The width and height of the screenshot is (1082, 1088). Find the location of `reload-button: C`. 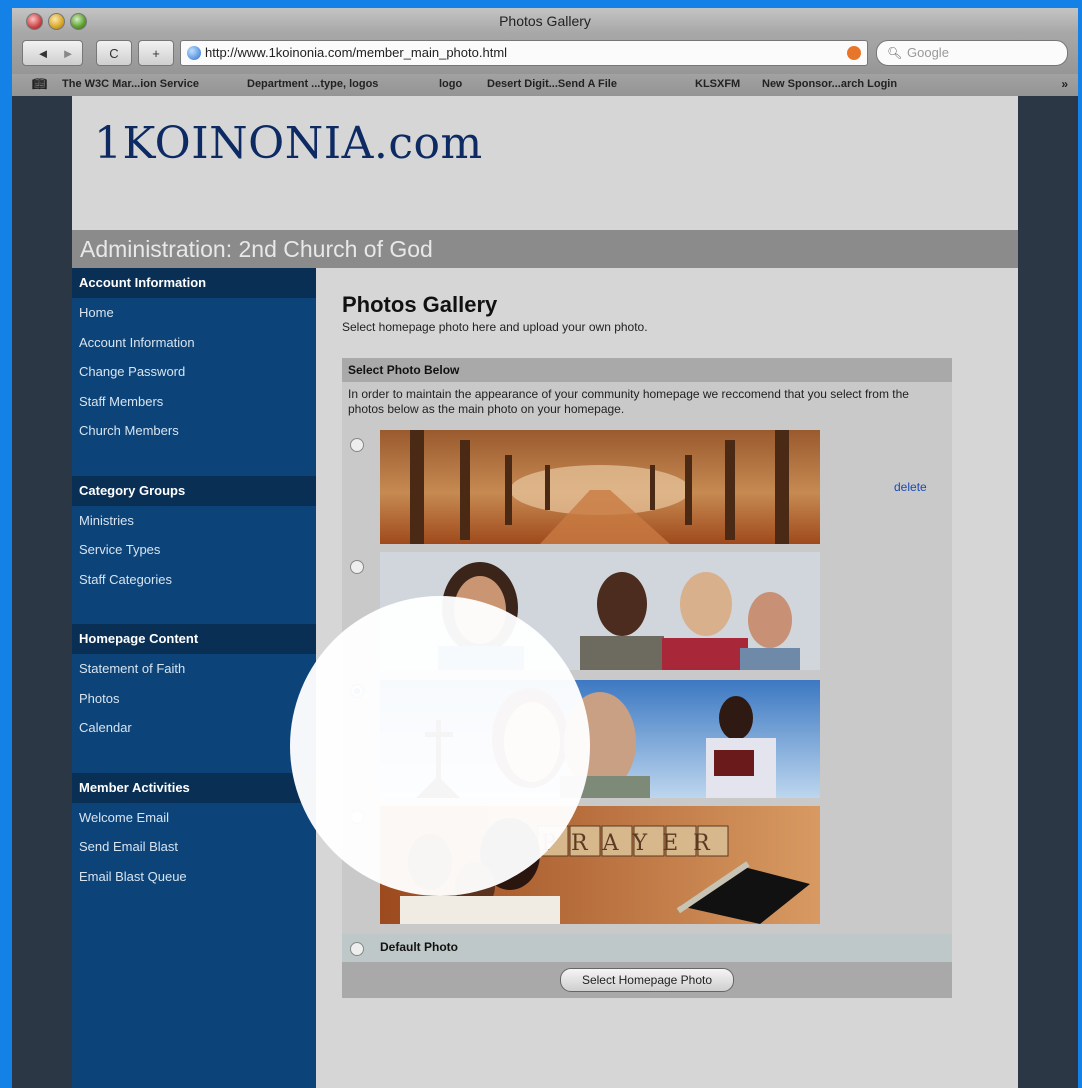

reload-button: C is located at coordinates (114, 53).